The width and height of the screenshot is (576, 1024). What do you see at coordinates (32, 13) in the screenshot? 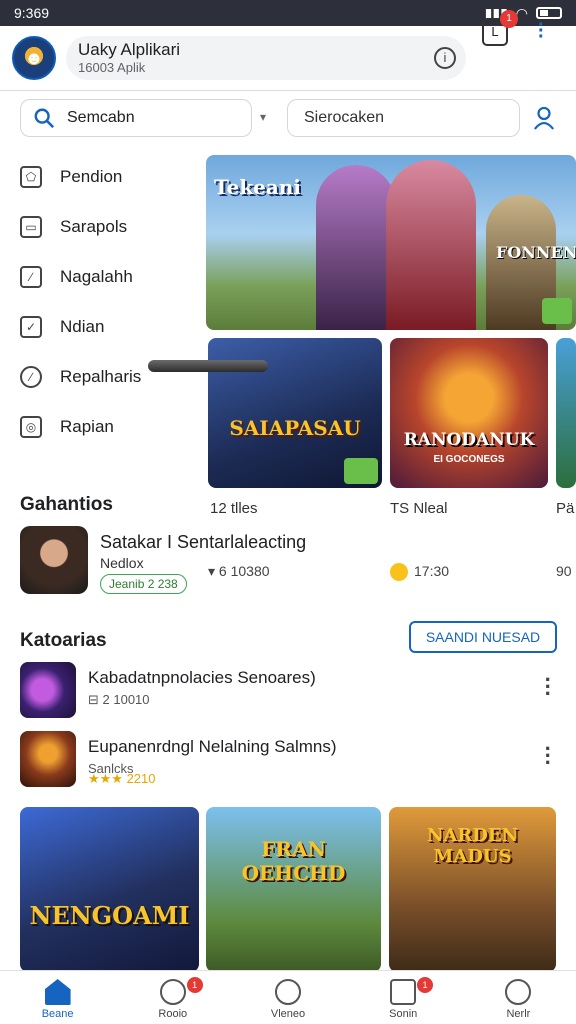
I see `status-time: 9:369` at bounding box center [32, 13].